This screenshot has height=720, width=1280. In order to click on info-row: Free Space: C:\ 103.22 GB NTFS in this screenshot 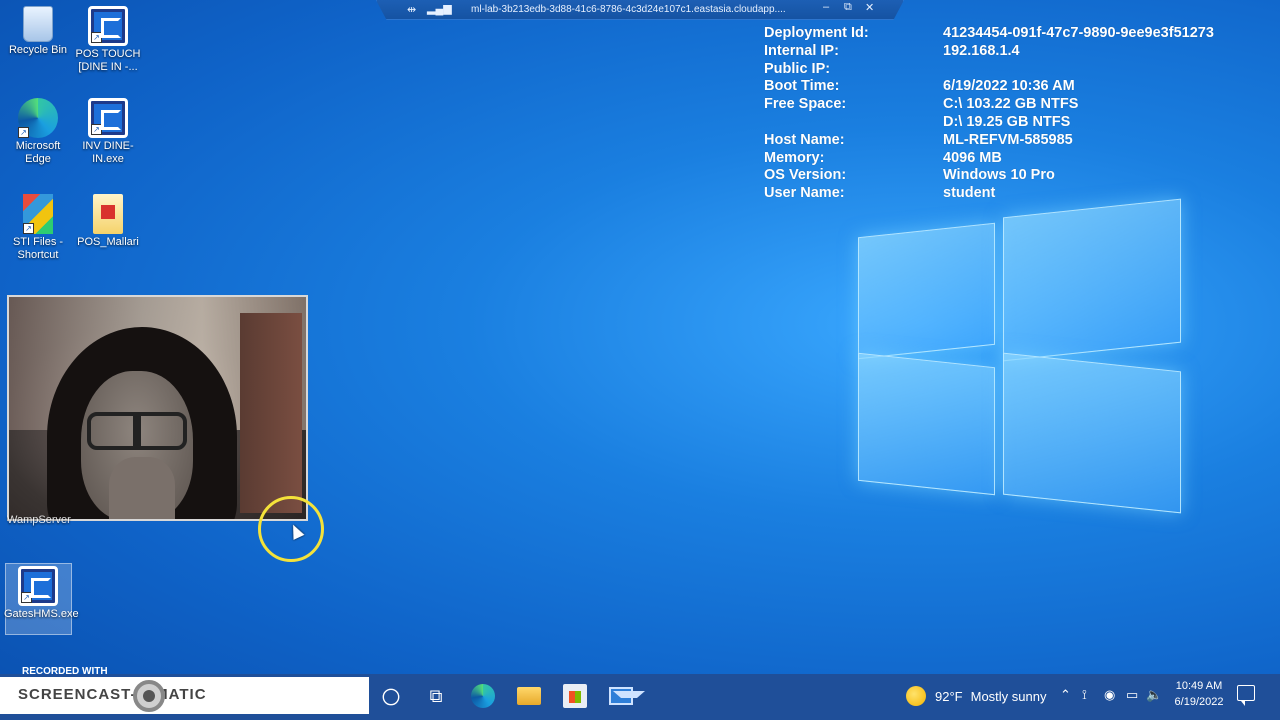, I will do `click(989, 105)`.